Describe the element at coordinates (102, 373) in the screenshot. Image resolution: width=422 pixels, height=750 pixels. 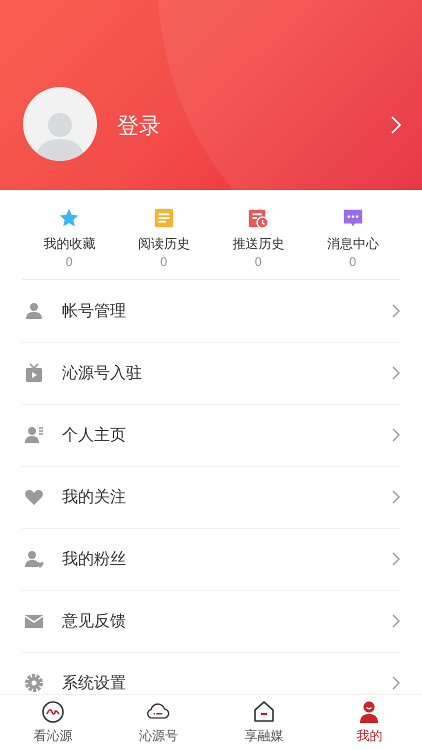
I see `menu-label: 沁源号入驻` at that location.